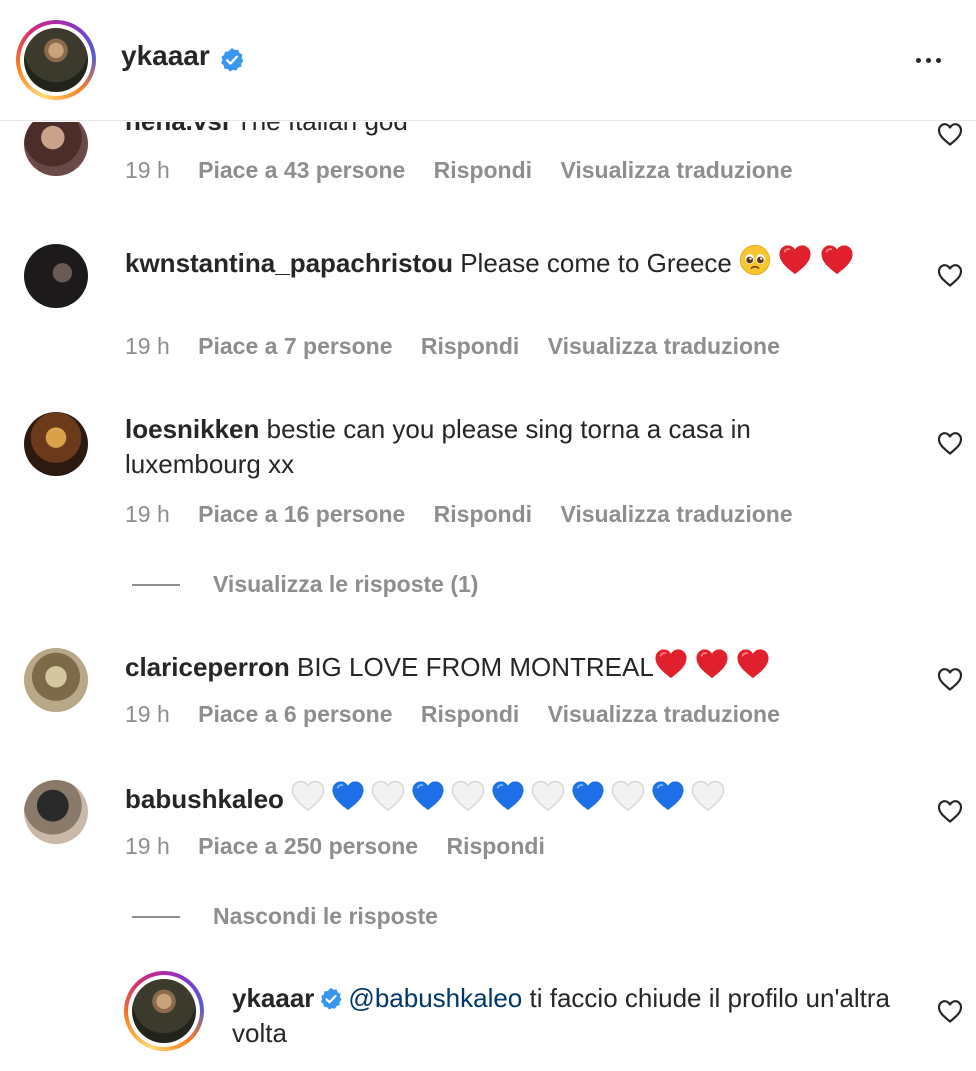 The width and height of the screenshot is (976, 1071). Describe the element at coordinates (273, 998) in the screenshot. I see `reply-username: ykaaar` at that location.